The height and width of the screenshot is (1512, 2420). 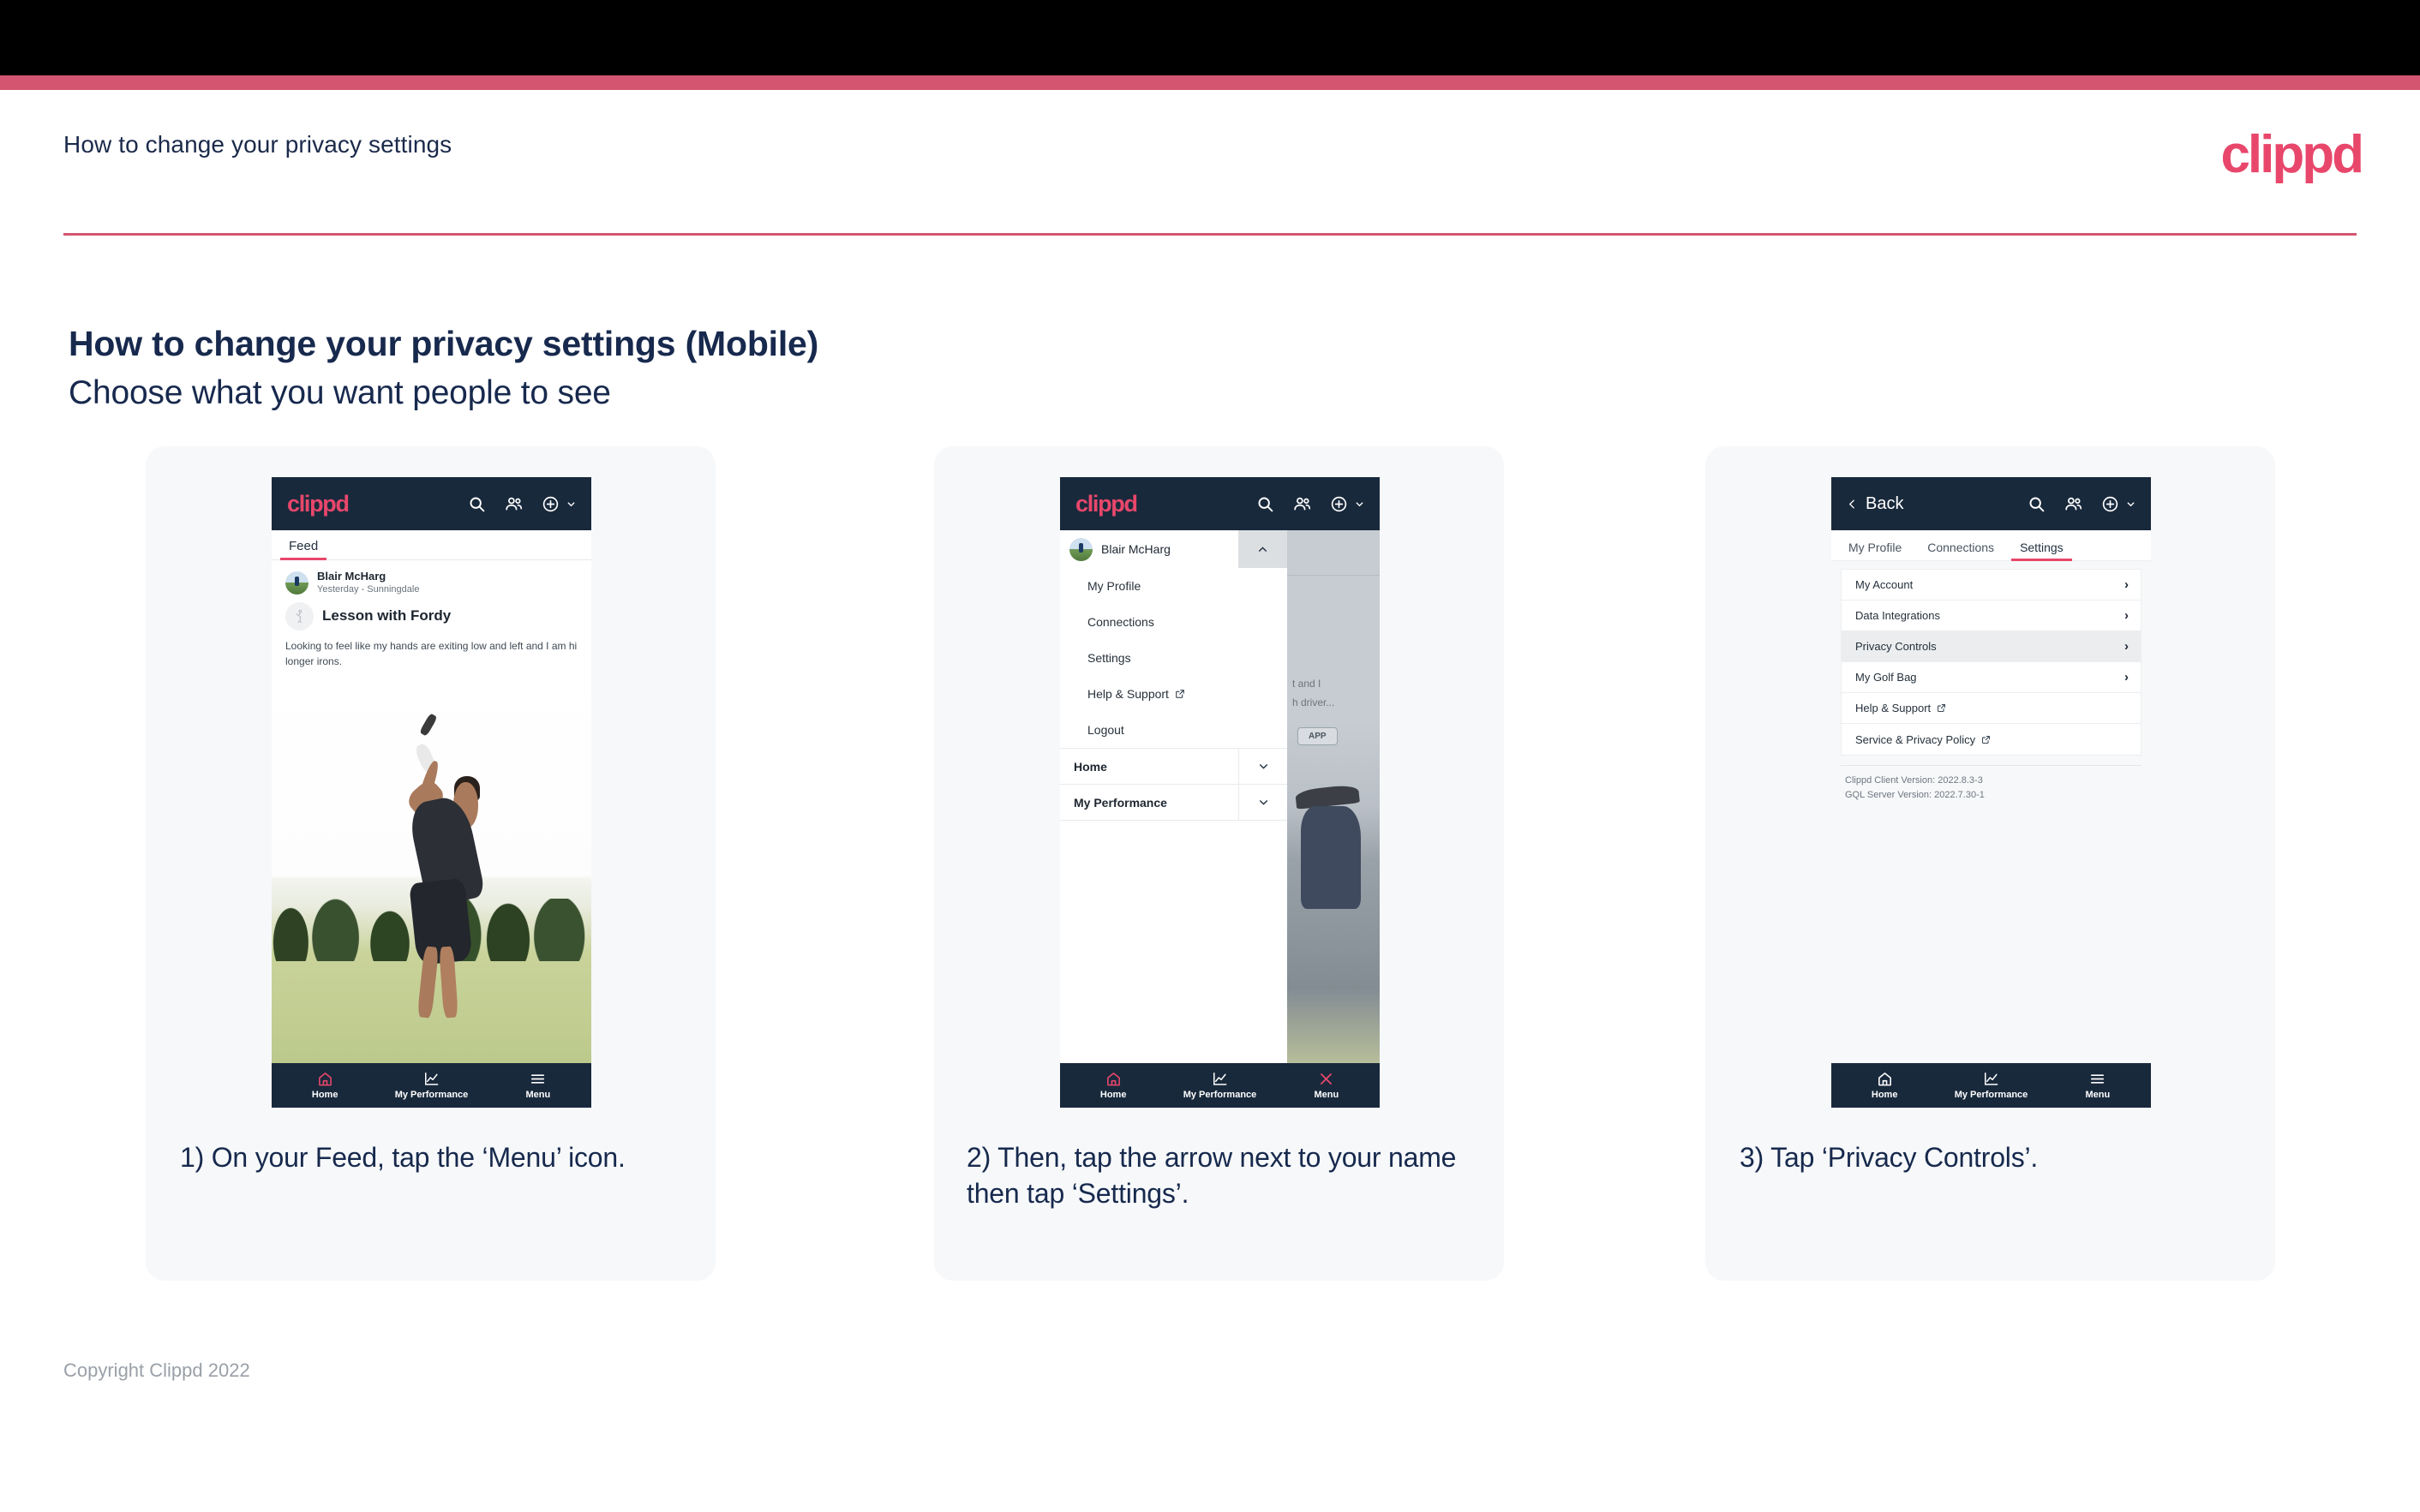 What do you see at coordinates (1128, 694) in the screenshot?
I see `drawer-item-label: Help & Support` at bounding box center [1128, 694].